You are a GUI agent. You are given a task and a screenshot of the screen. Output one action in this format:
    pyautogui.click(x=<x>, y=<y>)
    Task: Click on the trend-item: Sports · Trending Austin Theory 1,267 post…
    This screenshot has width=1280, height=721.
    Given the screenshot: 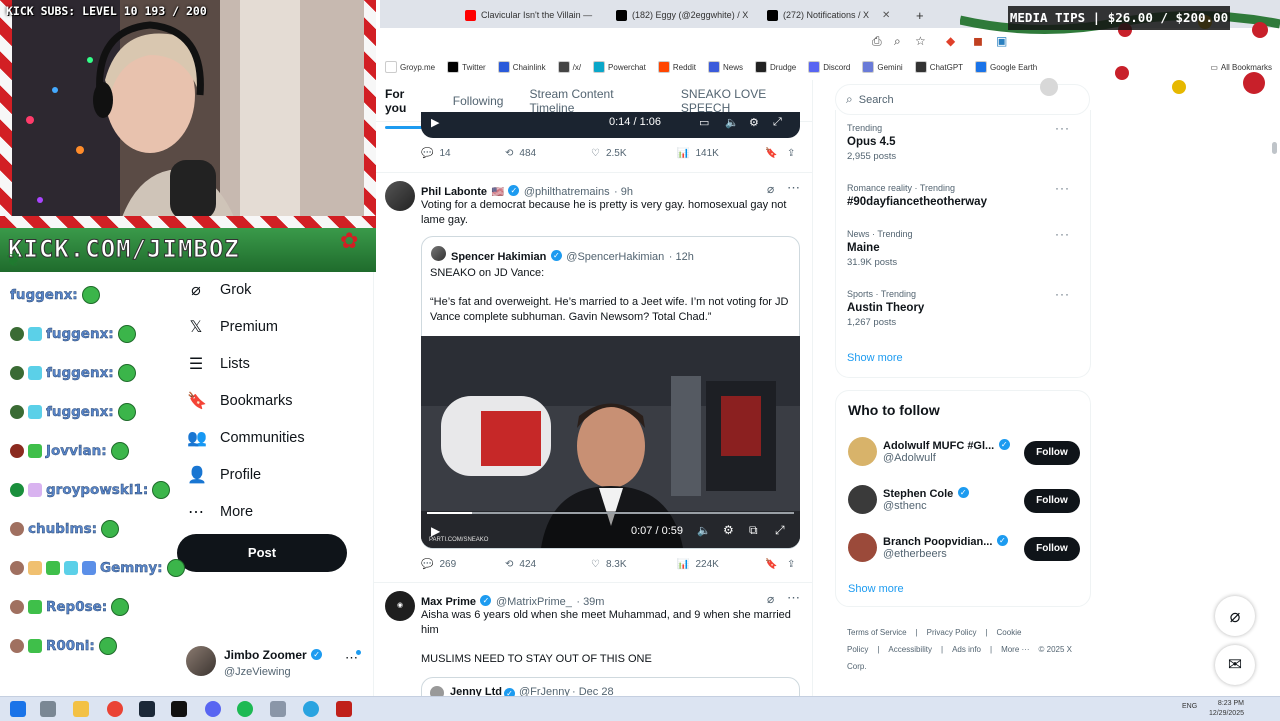 What is the action you would take?
    pyautogui.click(x=964, y=307)
    